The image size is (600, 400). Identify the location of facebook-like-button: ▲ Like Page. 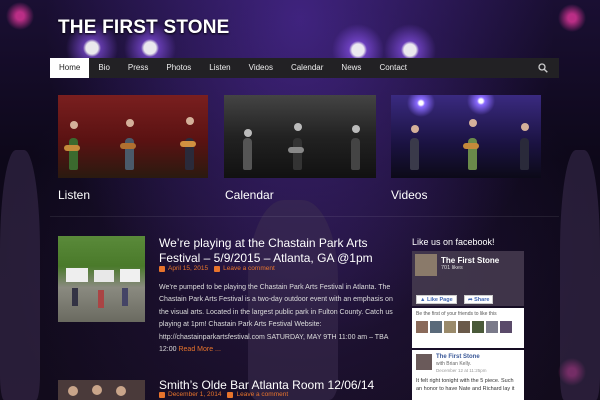
(436, 299).